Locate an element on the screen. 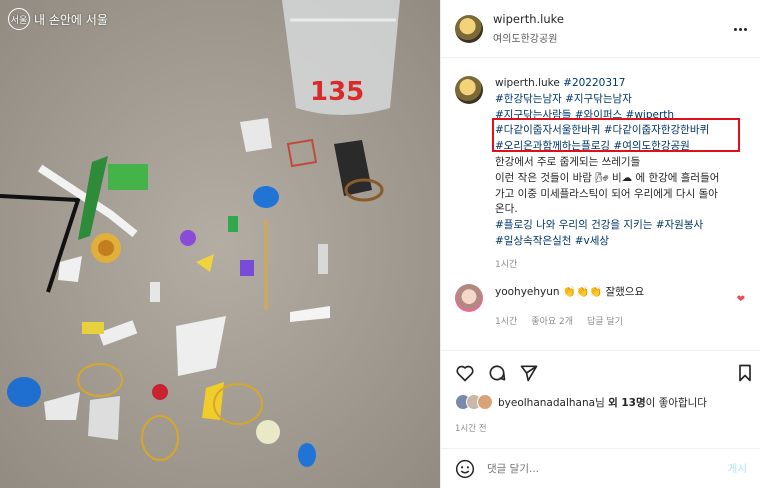 Image resolution: width=760 pixels, height=488 pixels. watermark: 서울 내 손안에 서울 is located at coordinates (58, 19).